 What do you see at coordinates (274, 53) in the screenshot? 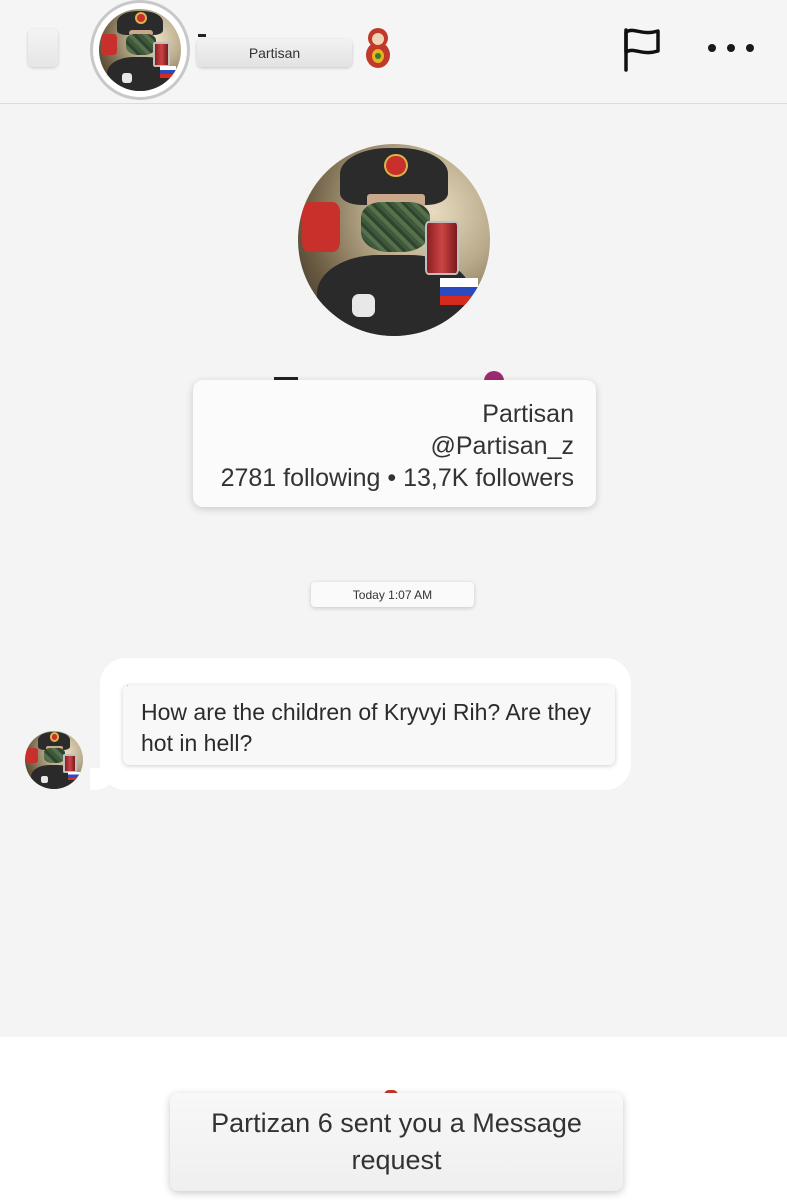
I see `header-name: Partisan` at bounding box center [274, 53].